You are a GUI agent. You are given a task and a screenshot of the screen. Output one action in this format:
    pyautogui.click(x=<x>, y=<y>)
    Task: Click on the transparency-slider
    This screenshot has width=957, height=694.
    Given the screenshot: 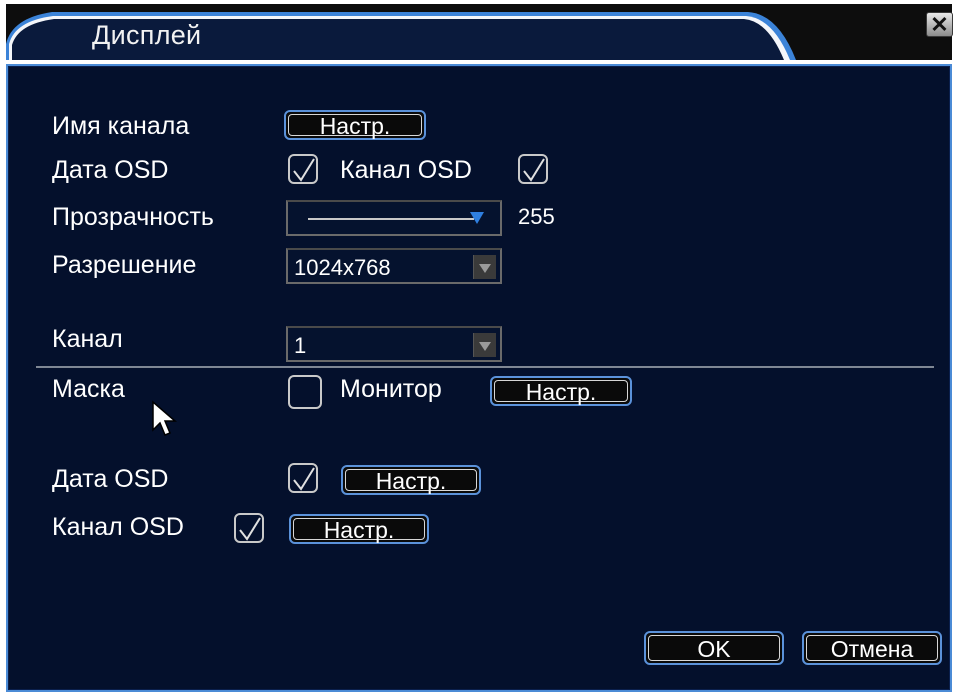 What is the action you would take?
    pyautogui.click(x=394, y=218)
    